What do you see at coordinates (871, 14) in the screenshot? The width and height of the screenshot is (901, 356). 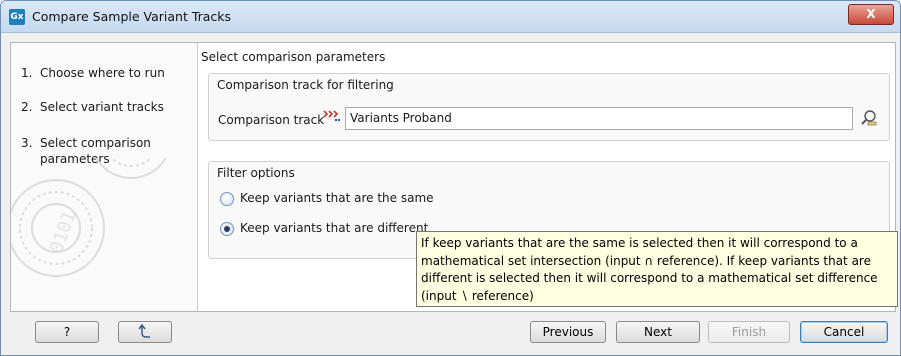 I see `close-button: X` at bounding box center [871, 14].